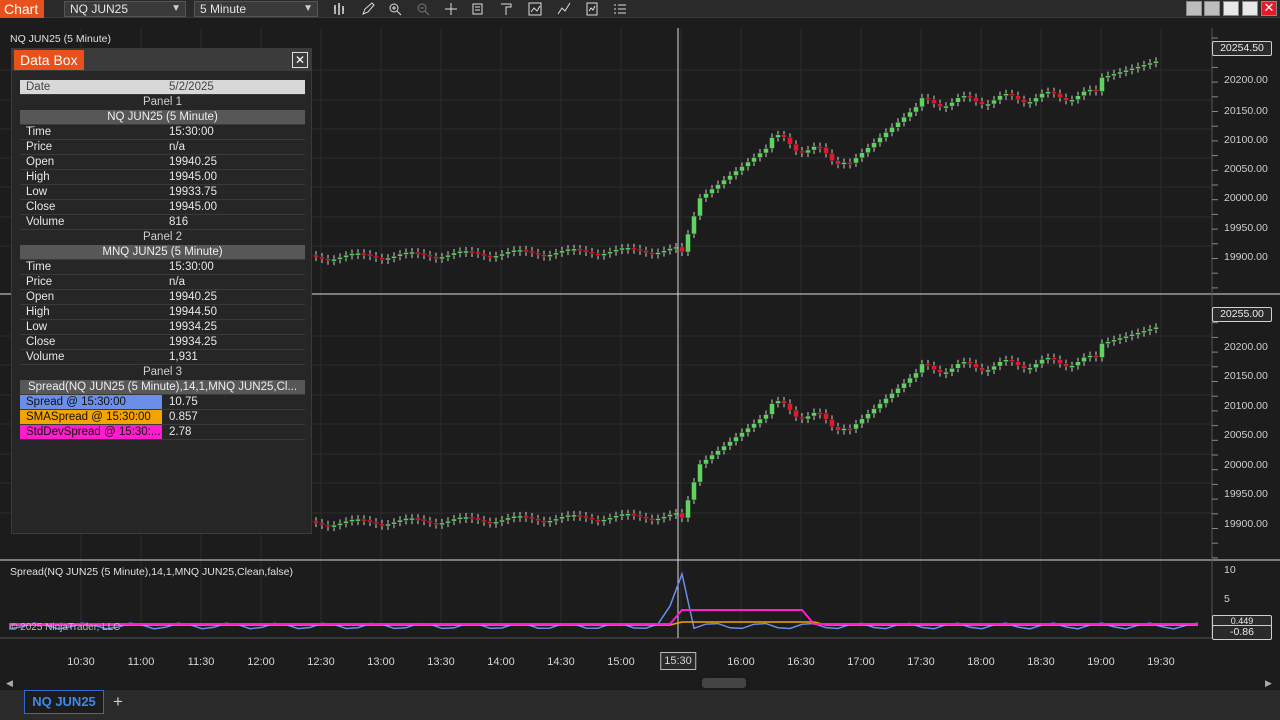 This screenshot has height=720, width=1280. I want to click on chart-horizontal-scrollbar: ◀ ▶, so click(640, 683).